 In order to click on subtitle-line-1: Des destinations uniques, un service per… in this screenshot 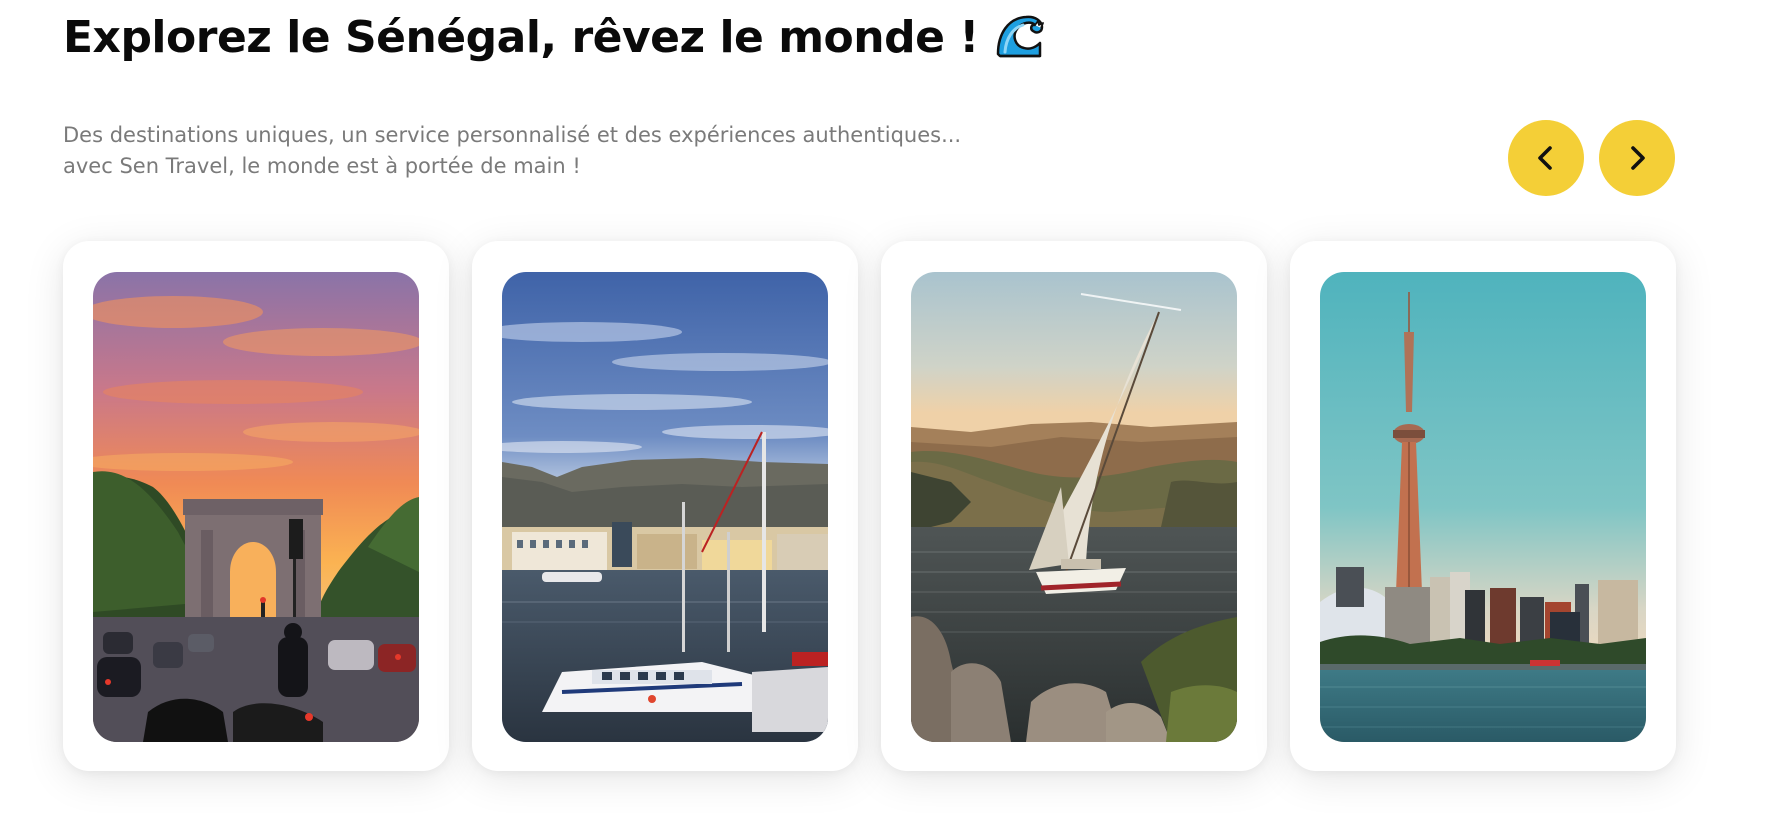, I will do `click(512, 135)`.